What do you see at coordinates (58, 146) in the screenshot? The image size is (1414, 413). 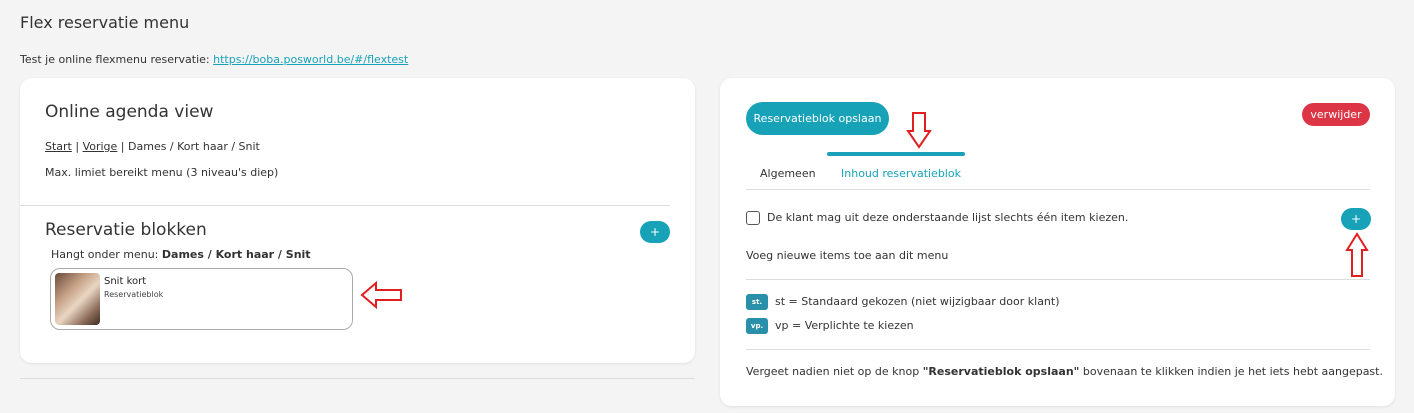 I see `breadcrumb-start: Start` at bounding box center [58, 146].